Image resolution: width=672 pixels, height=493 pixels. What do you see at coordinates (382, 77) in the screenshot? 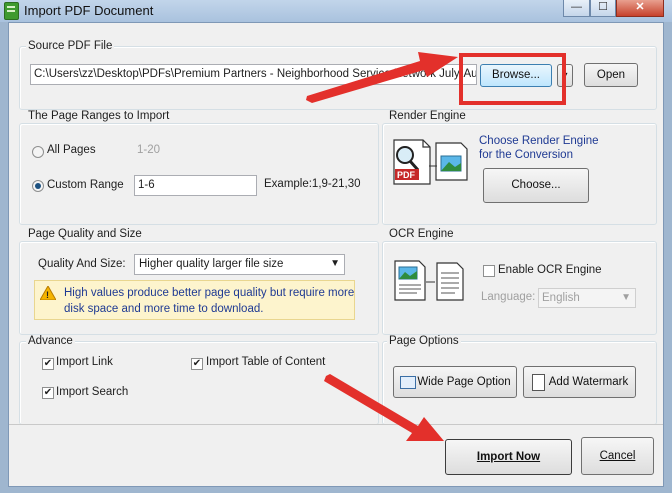
I see `arrow-to-browse-icon` at bounding box center [382, 77].